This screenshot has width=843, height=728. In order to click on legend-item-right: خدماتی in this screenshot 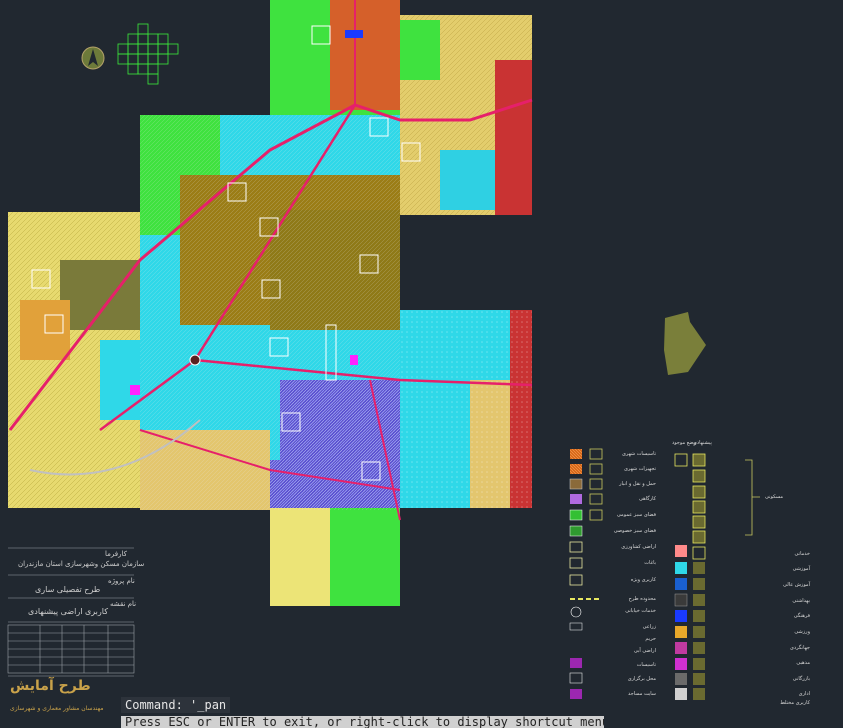, I will do `click(802, 554)`.